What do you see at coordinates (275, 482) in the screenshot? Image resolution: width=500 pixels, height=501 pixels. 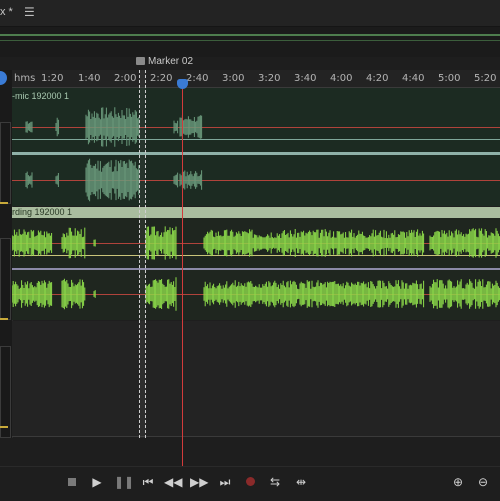 I see `loop-icon: ⇆` at bounding box center [275, 482].